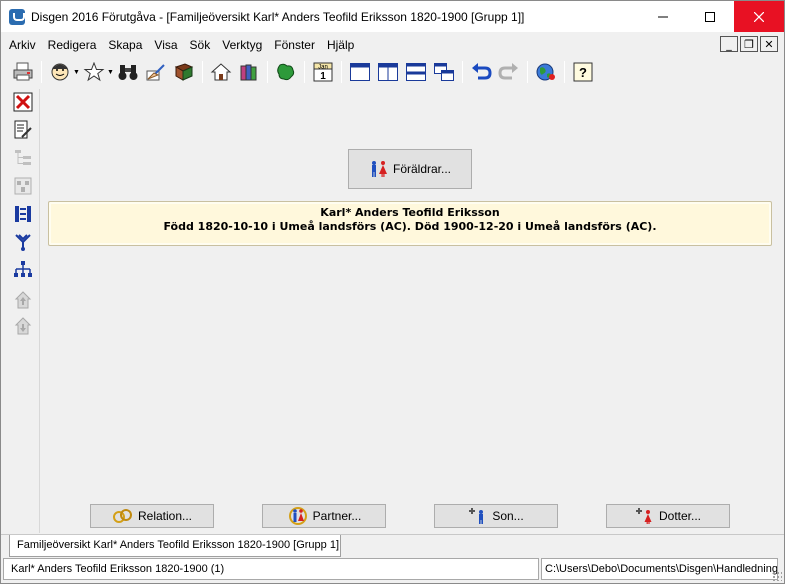  Describe the element at coordinates (23, 270) in the screenshot. I see `ancestors-icon` at that location.